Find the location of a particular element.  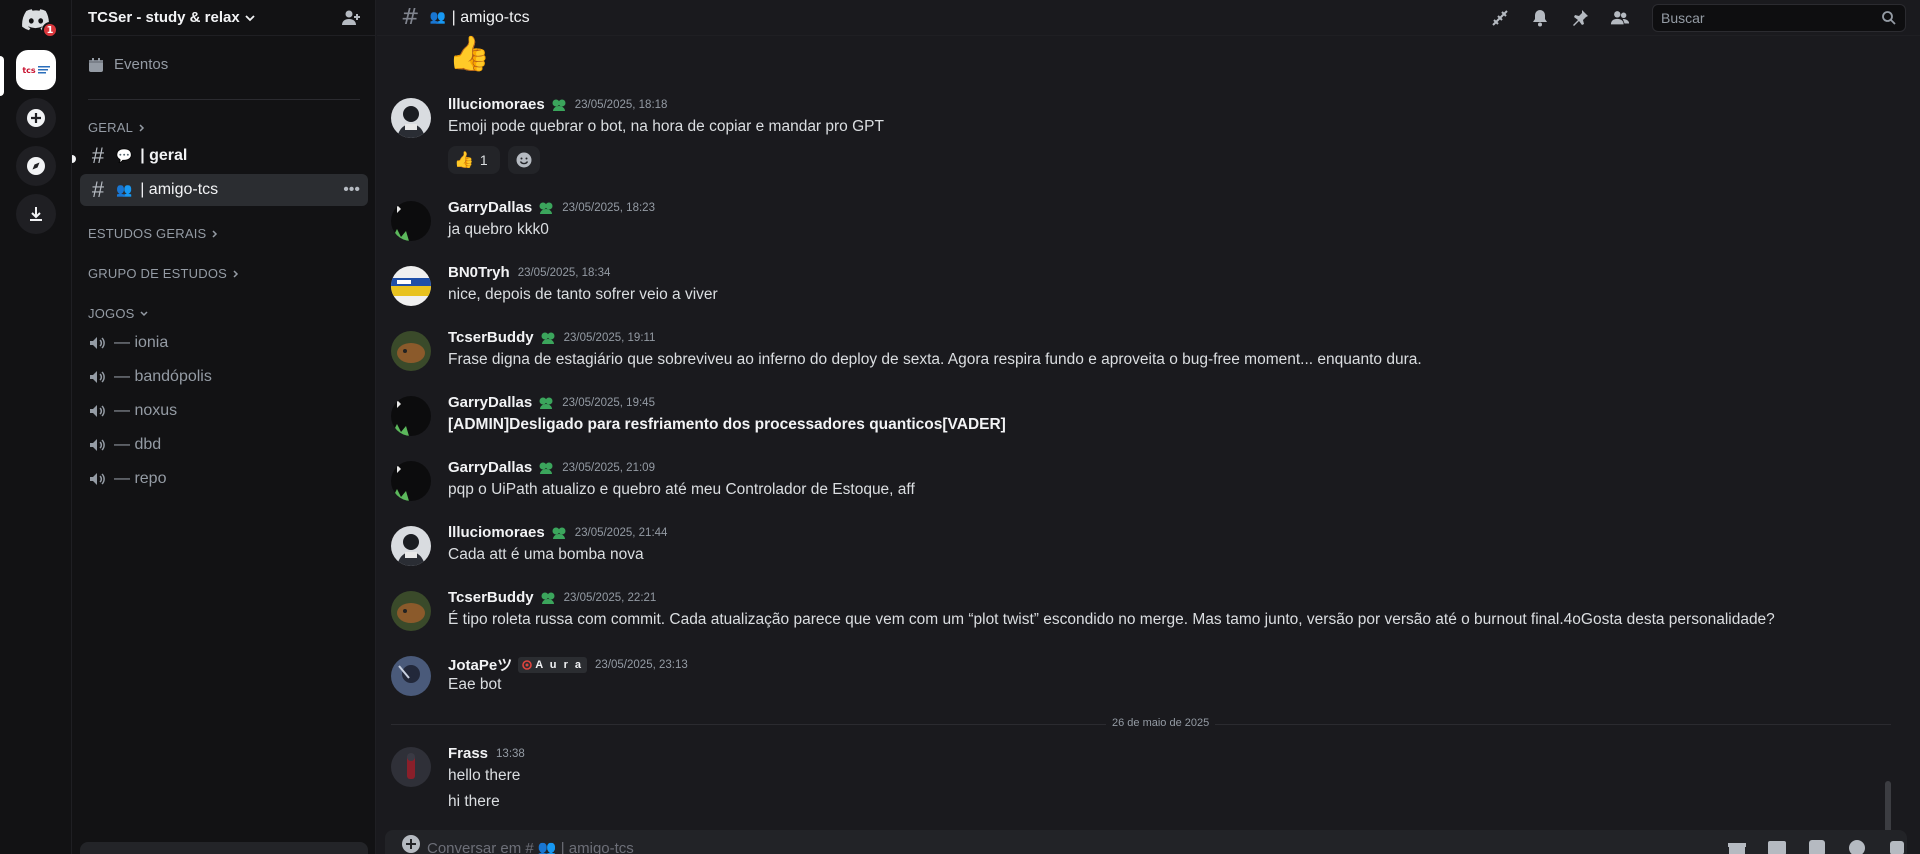

selected-server-indicator is located at coordinates (2, 76).